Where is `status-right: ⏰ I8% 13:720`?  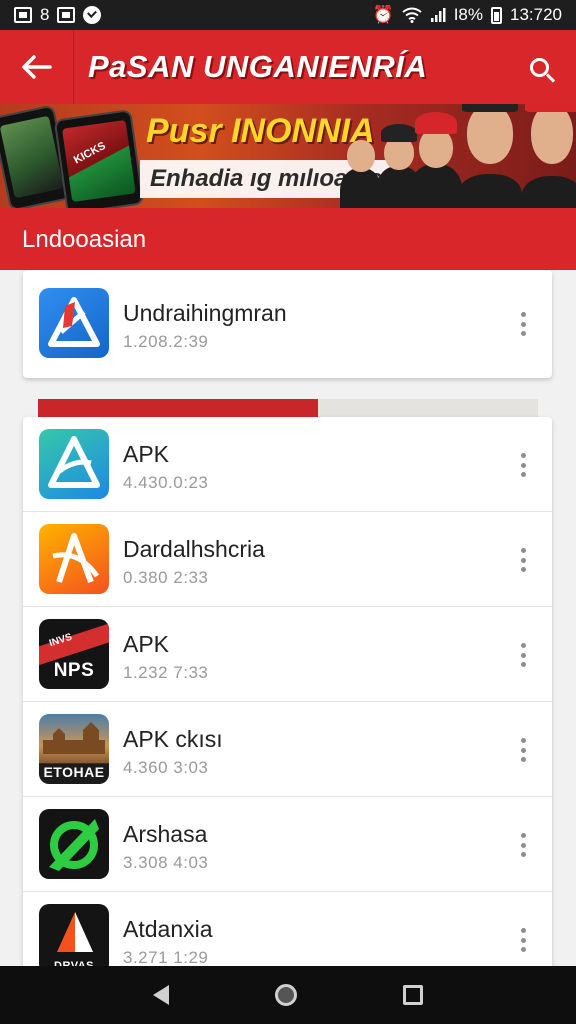
status-right: ⏰ I8% 13:720 is located at coordinates (467, 15).